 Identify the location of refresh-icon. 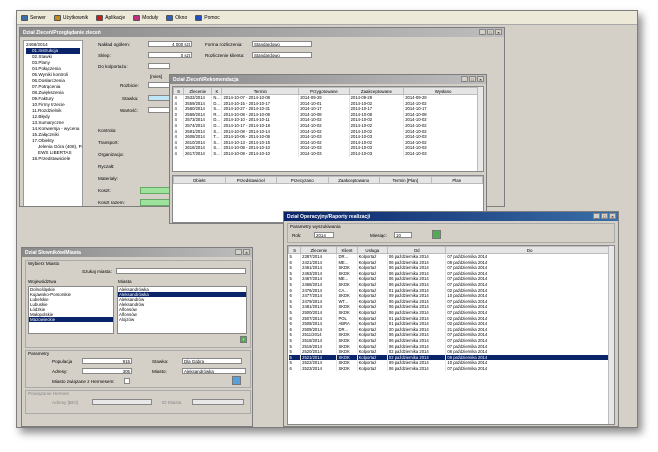
(436, 234).